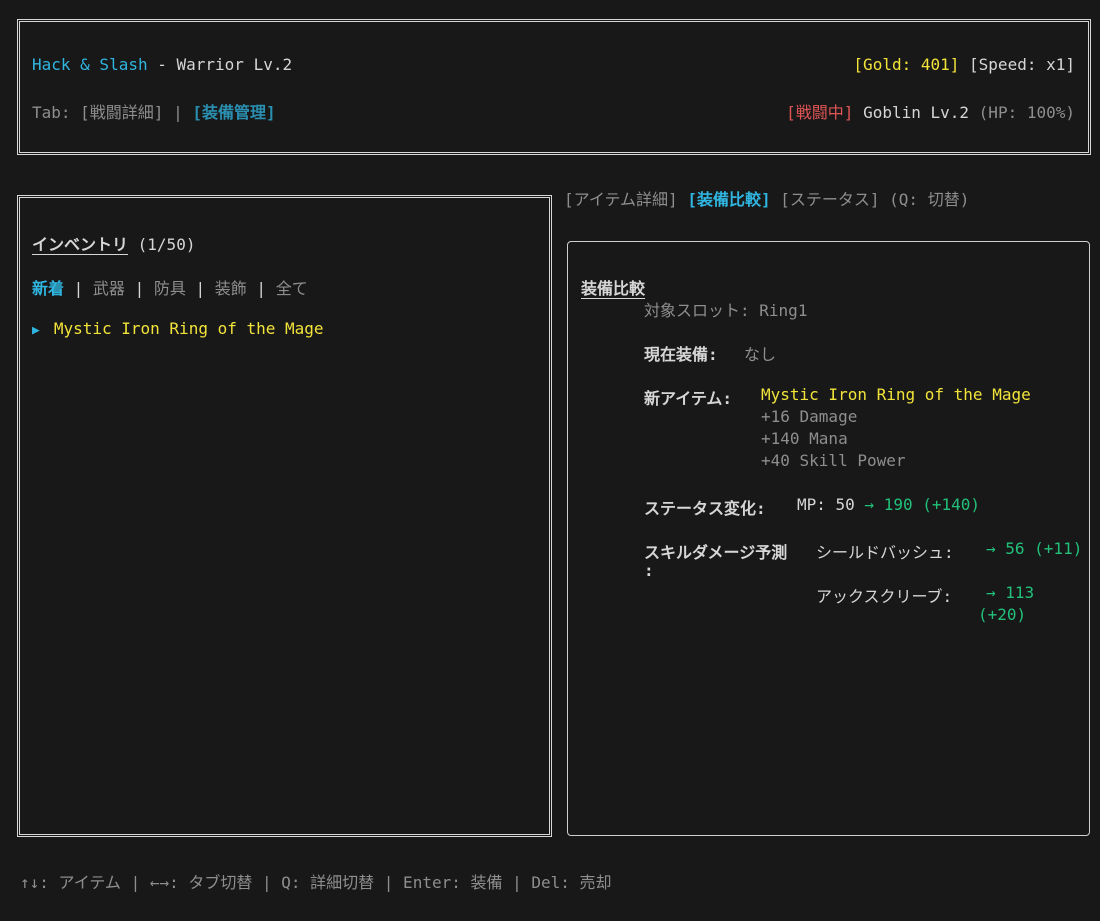  I want to click on skill-damage-value: → 56 (+11), so click(1034, 548).